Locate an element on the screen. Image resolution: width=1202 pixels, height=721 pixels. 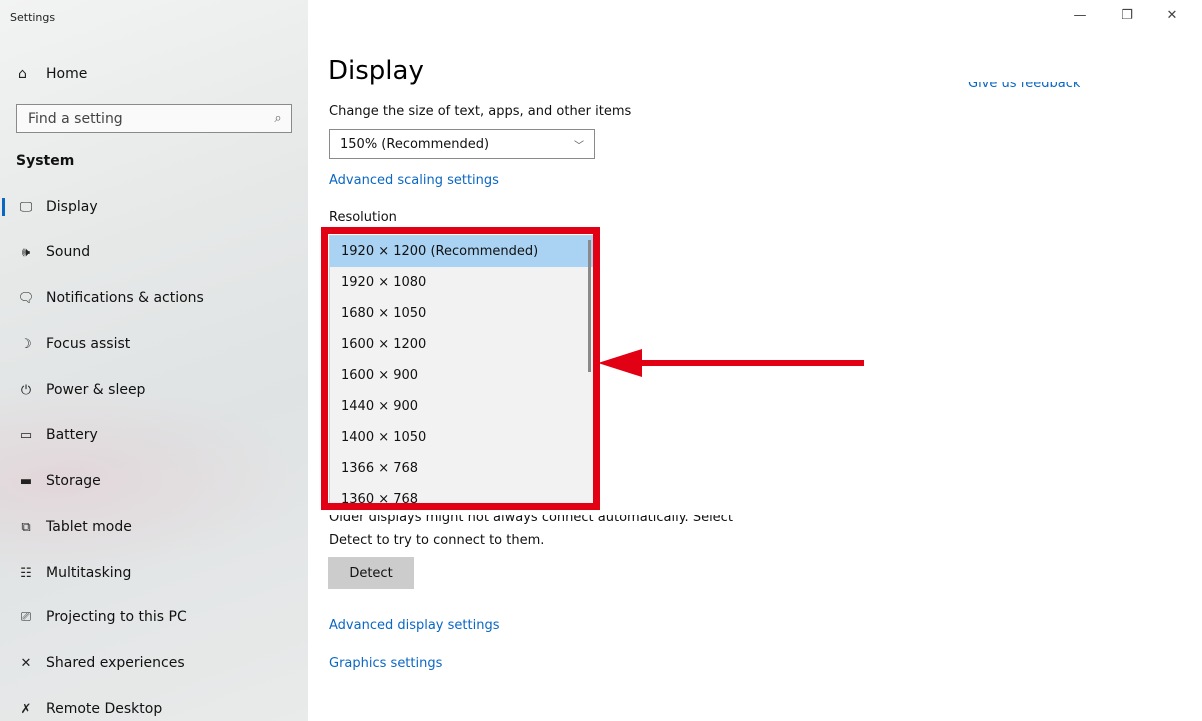
sidebar-item-battery: ▭ Battery is located at coordinates (154, 435).